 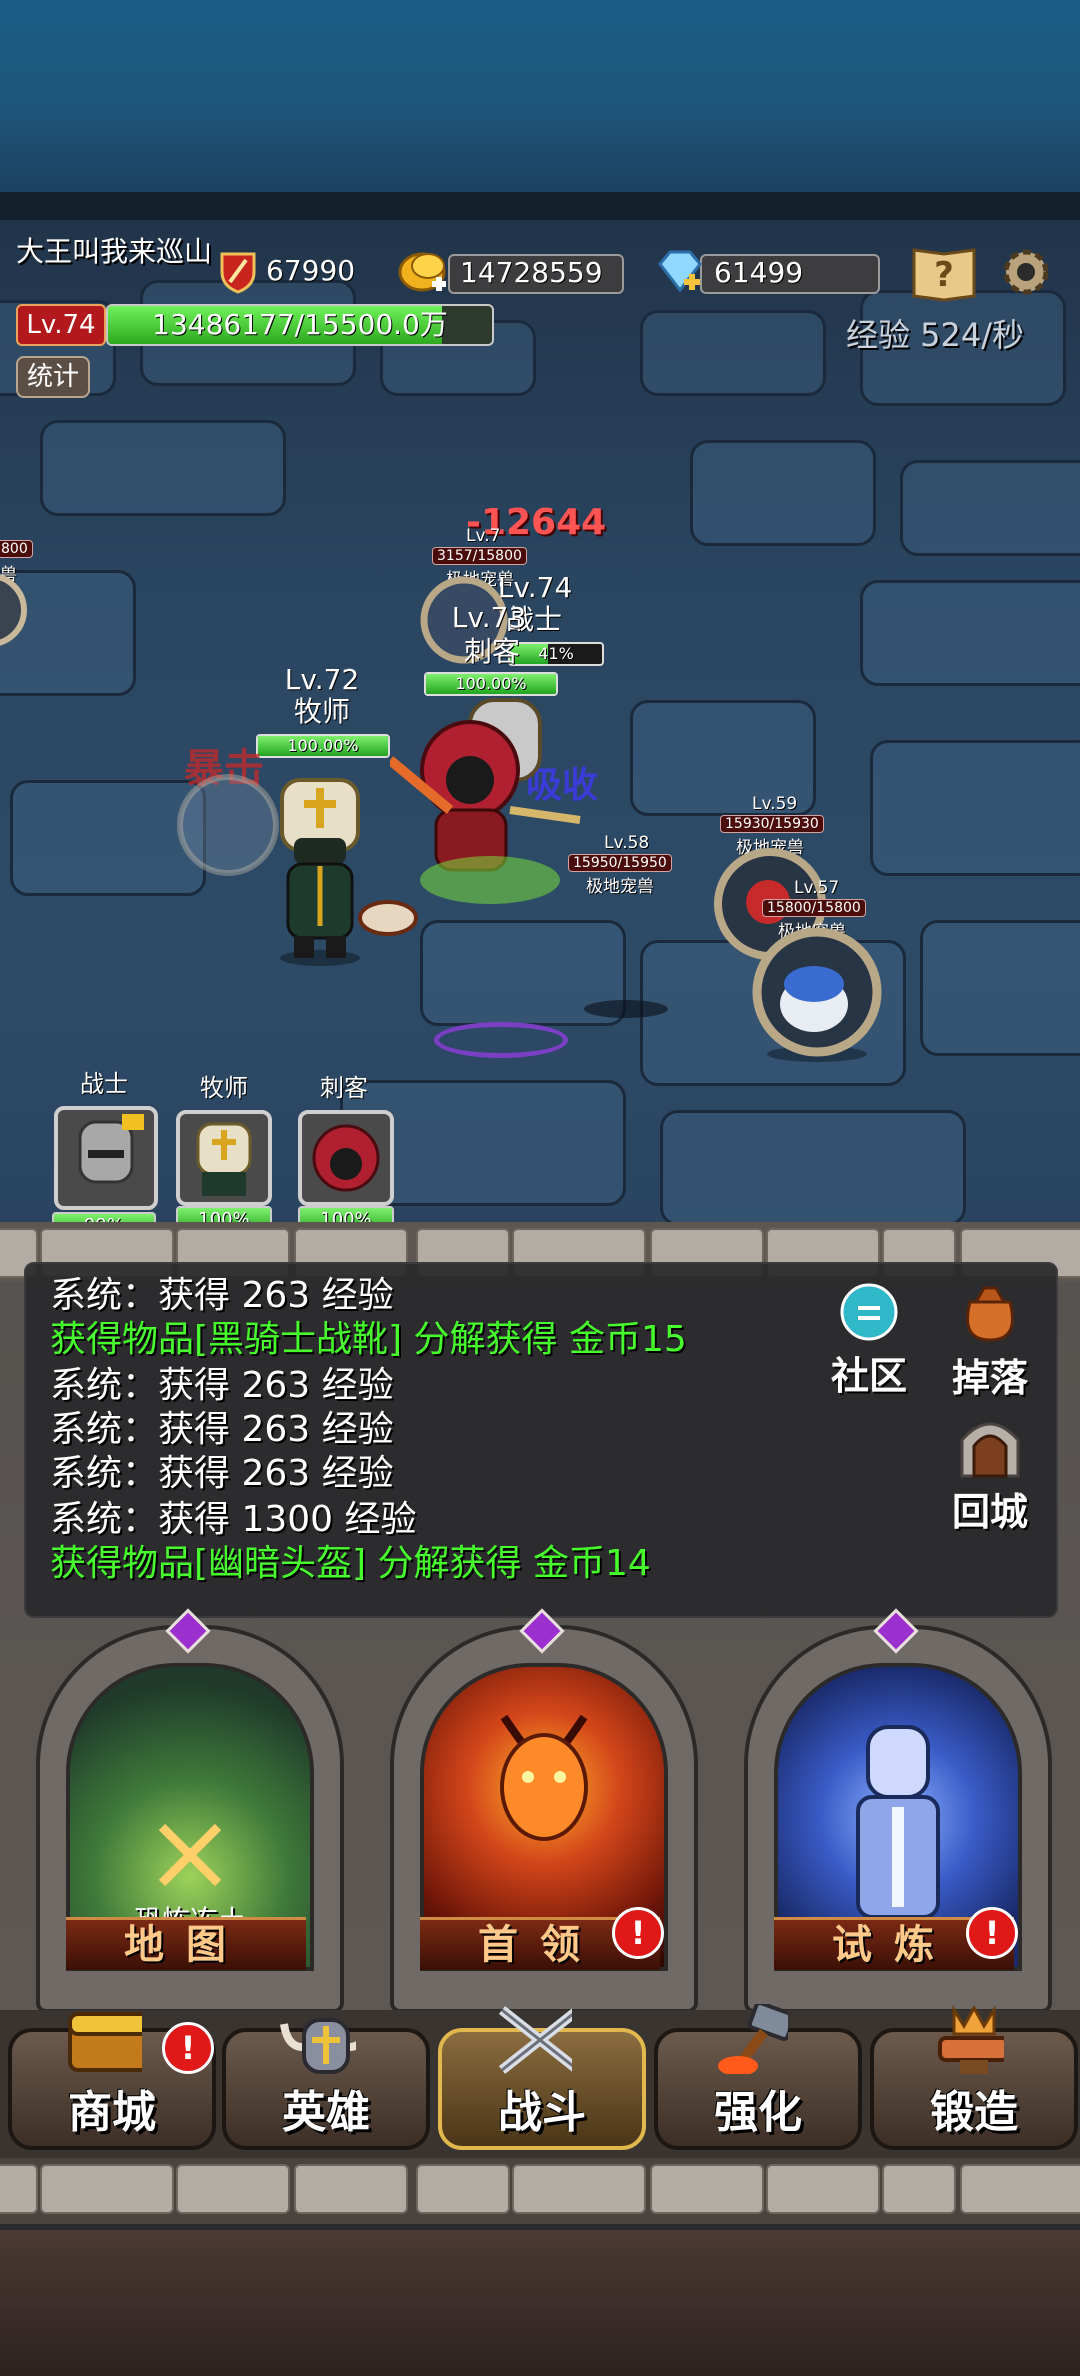 What do you see at coordinates (238, 273) in the screenshot?
I see `shield-sword-icon` at bounding box center [238, 273].